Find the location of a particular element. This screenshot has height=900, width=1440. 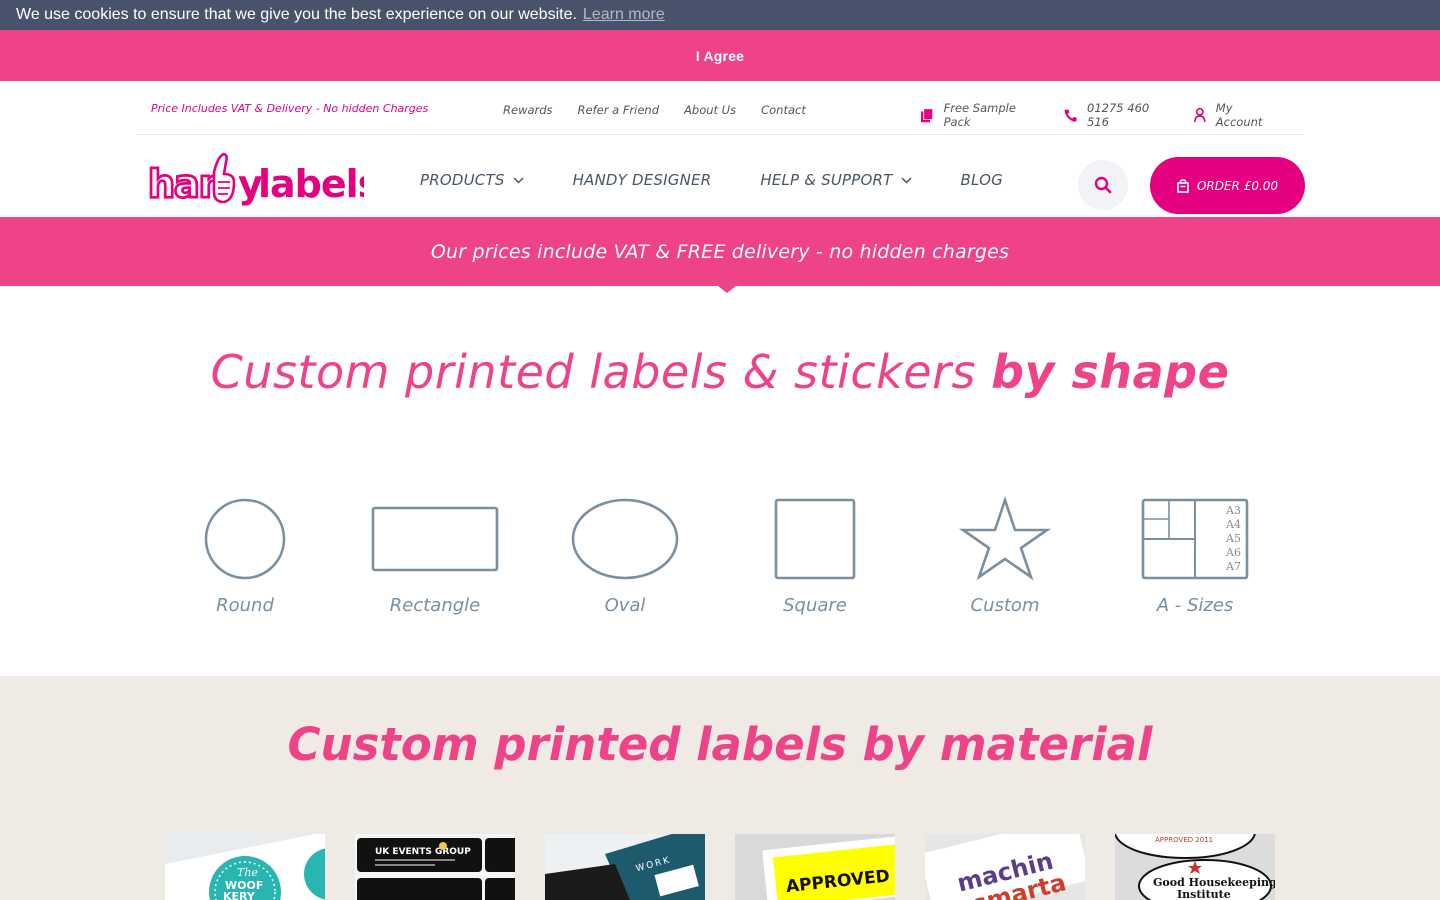

approved-2011-text: APPROVED 2011 is located at coordinates (1184, 840).